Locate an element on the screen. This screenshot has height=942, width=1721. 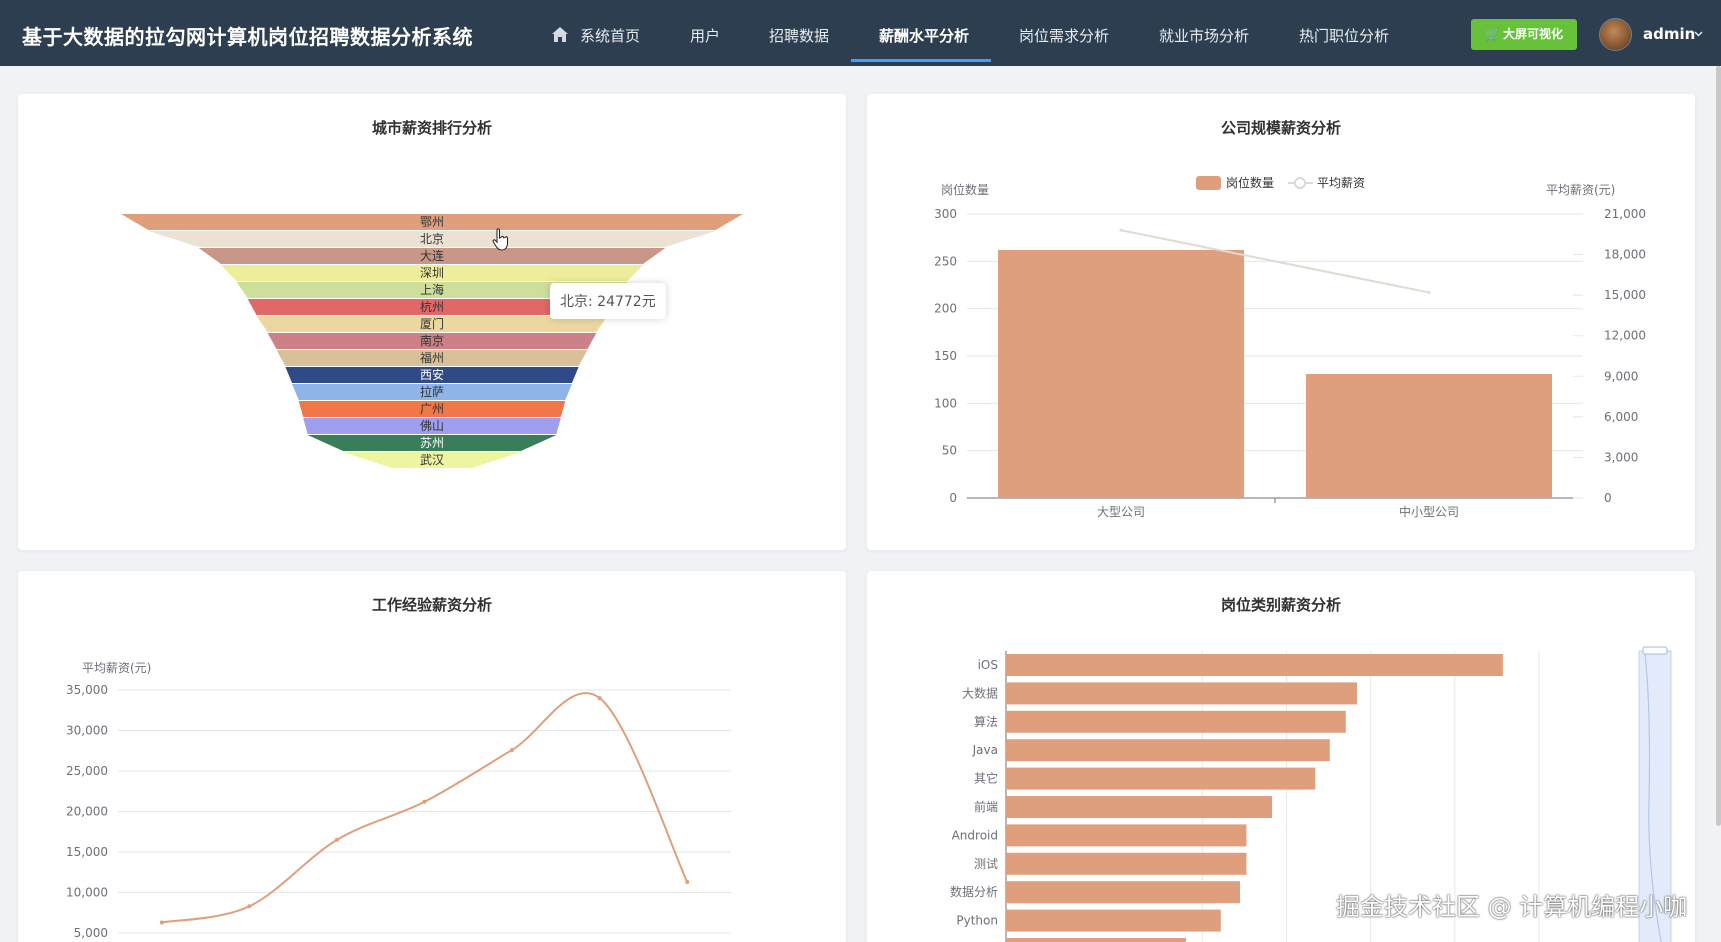
bigscreen-button: 🛒 大屏可视化 is located at coordinates (1524, 34).